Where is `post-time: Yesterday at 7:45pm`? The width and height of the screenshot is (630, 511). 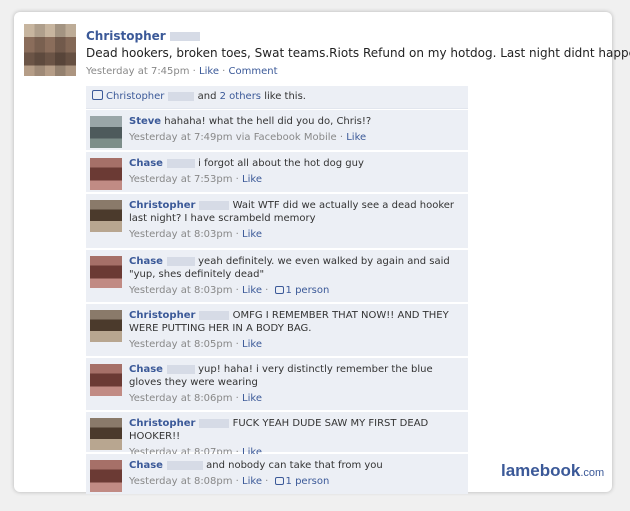
post-time: Yesterday at 7:45pm is located at coordinates (138, 71).